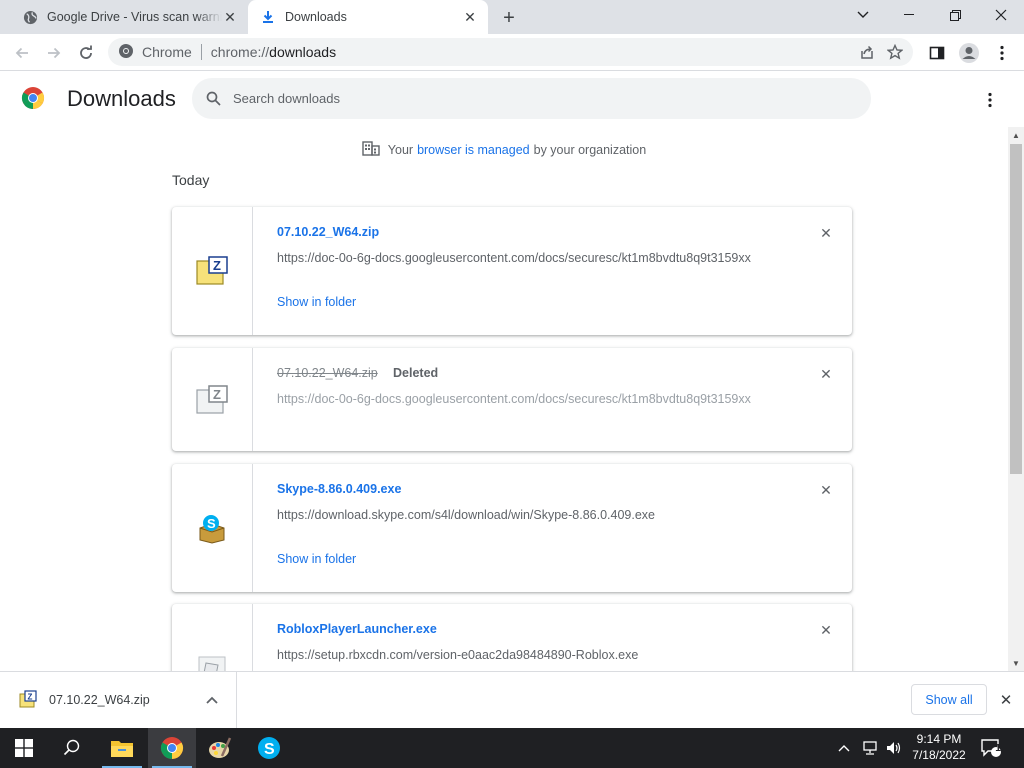 The height and width of the screenshot is (768, 1024). Describe the element at coordinates (213, 98) in the screenshot. I see `search-icon` at that location.